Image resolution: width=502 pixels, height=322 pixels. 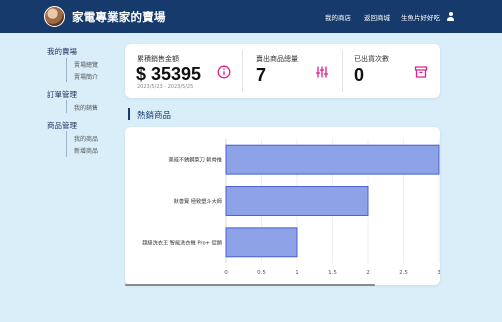 What do you see at coordinates (119, 17) in the screenshot?
I see `store-title: 家電專業家的賣場` at bounding box center [119, 17].